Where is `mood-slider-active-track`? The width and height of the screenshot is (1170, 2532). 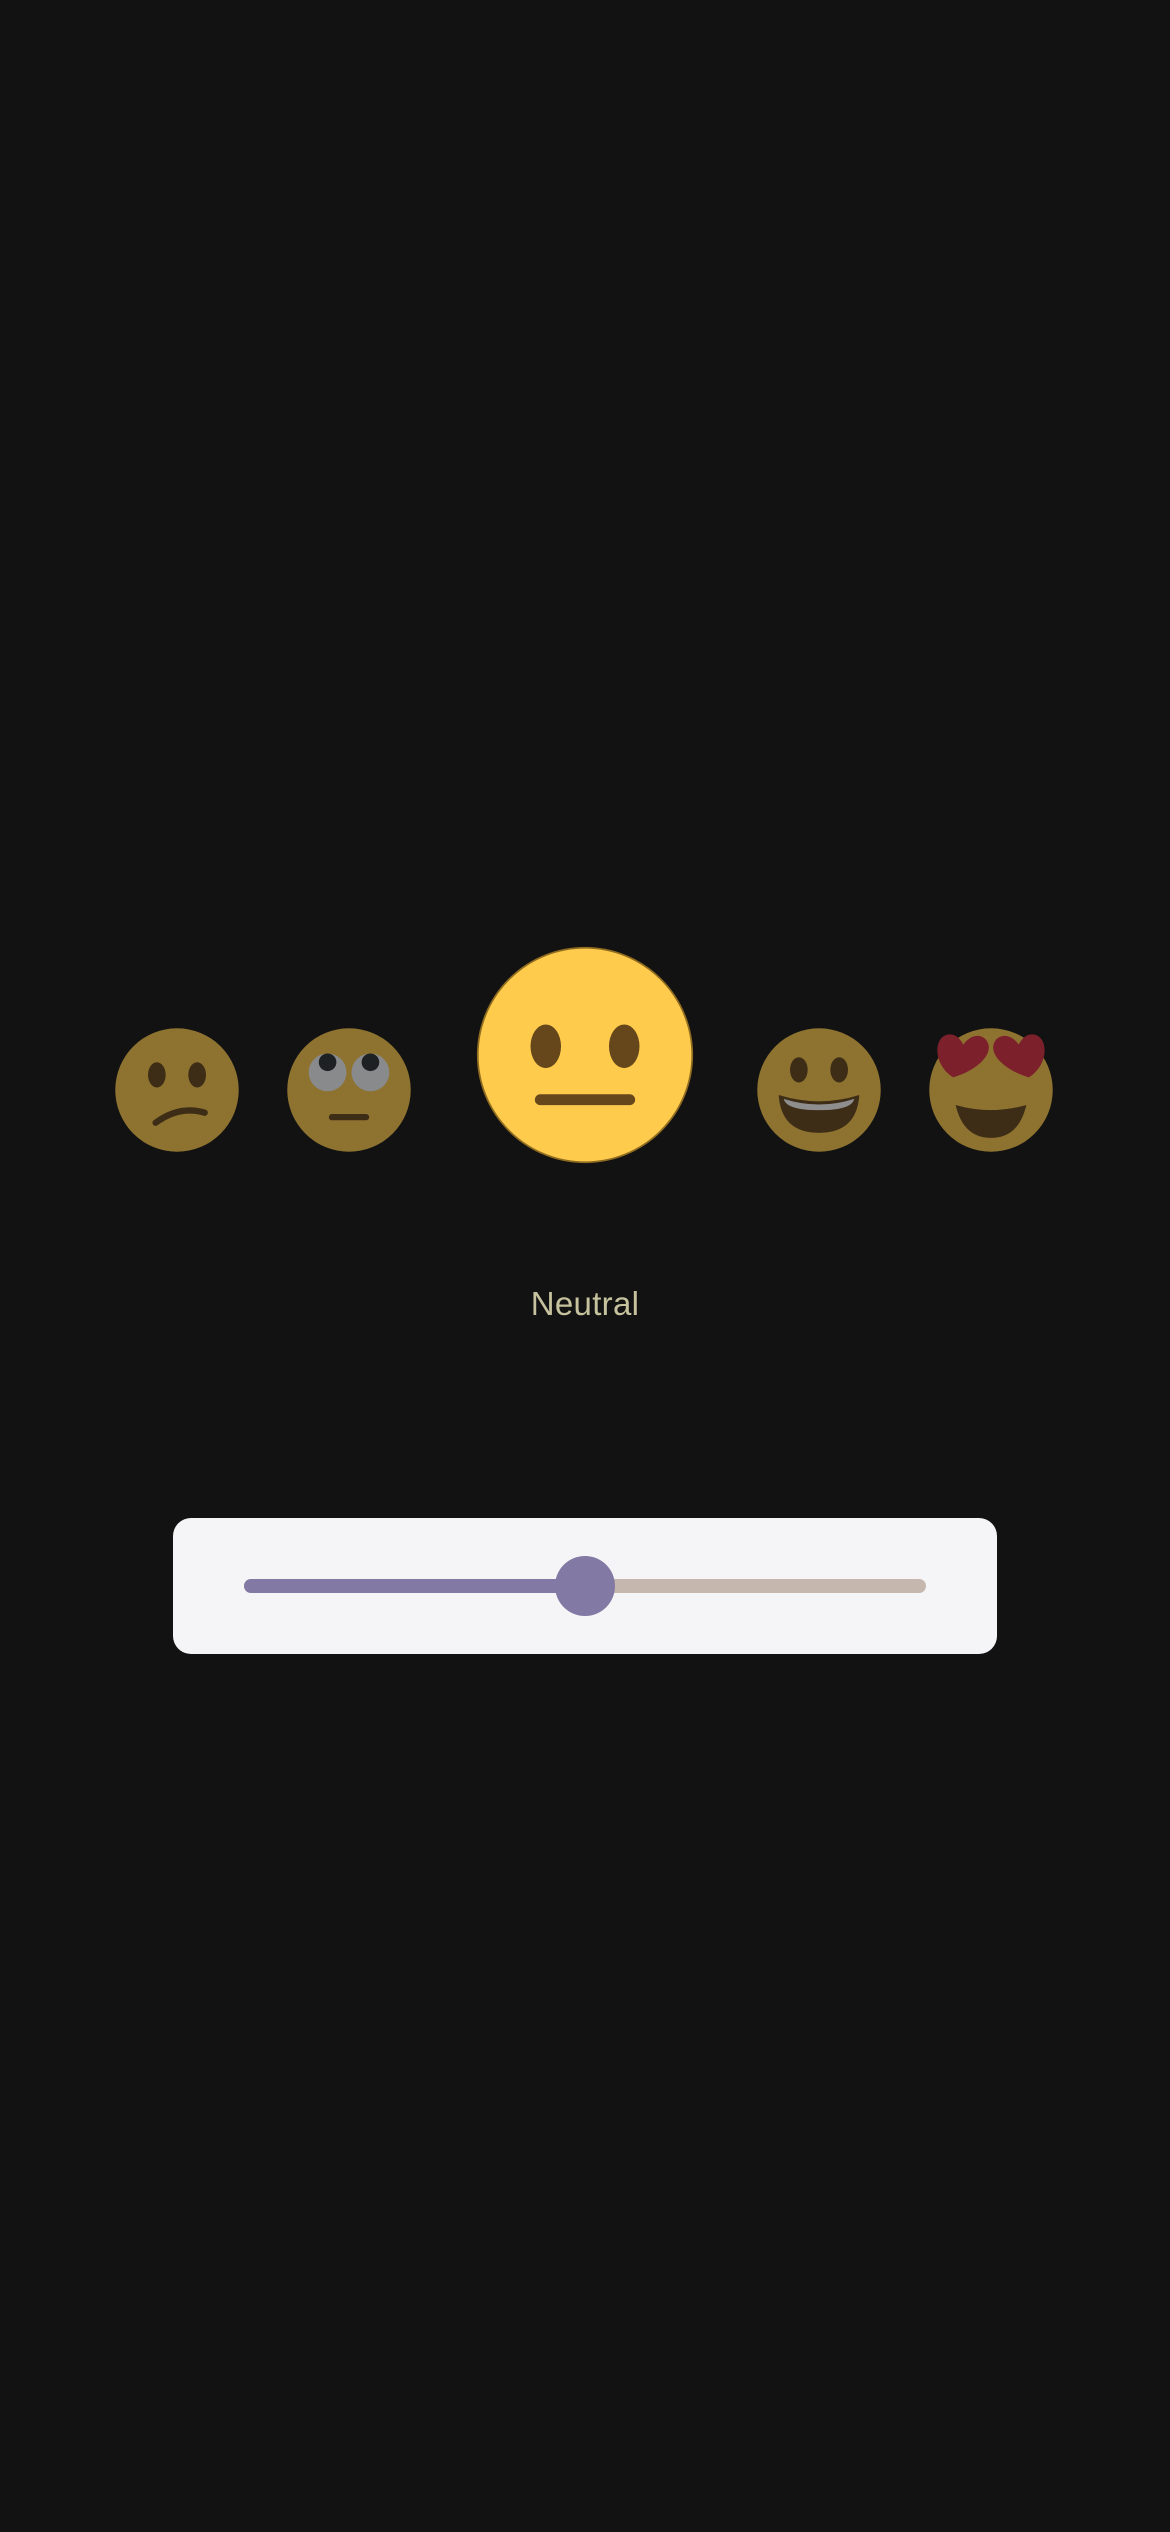
mood-slider-active-track is located at coordinates (414, 1586).